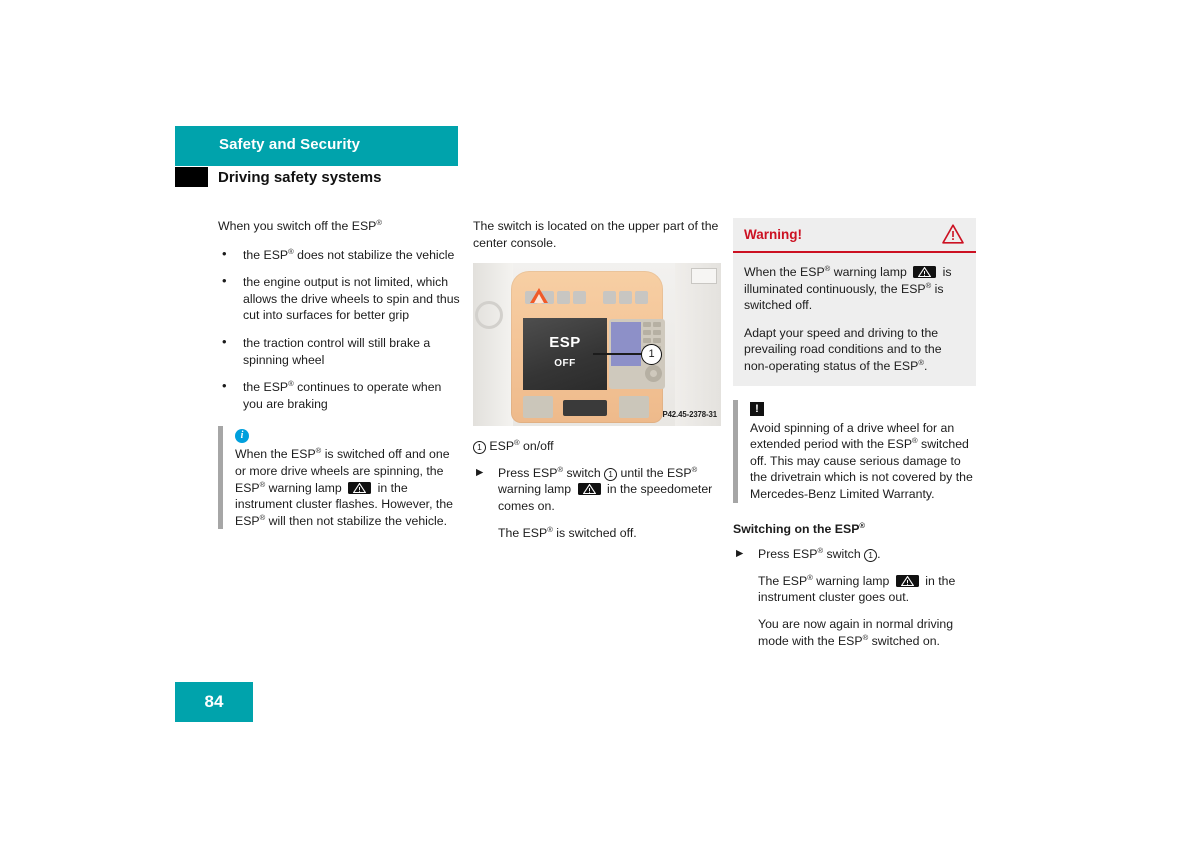 The image size is (1200, 848). I want to click on red-warning-triangle-icon, so click(953, 236).